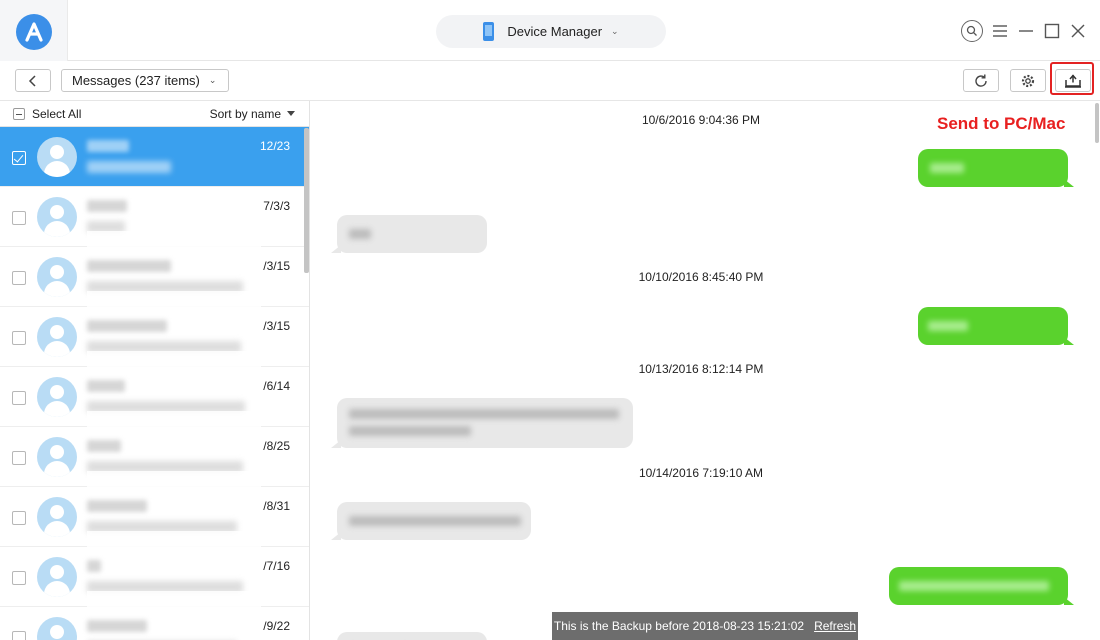 This screenshot has width=1100, height=640. I want to click on back-button, so click(33, 80).